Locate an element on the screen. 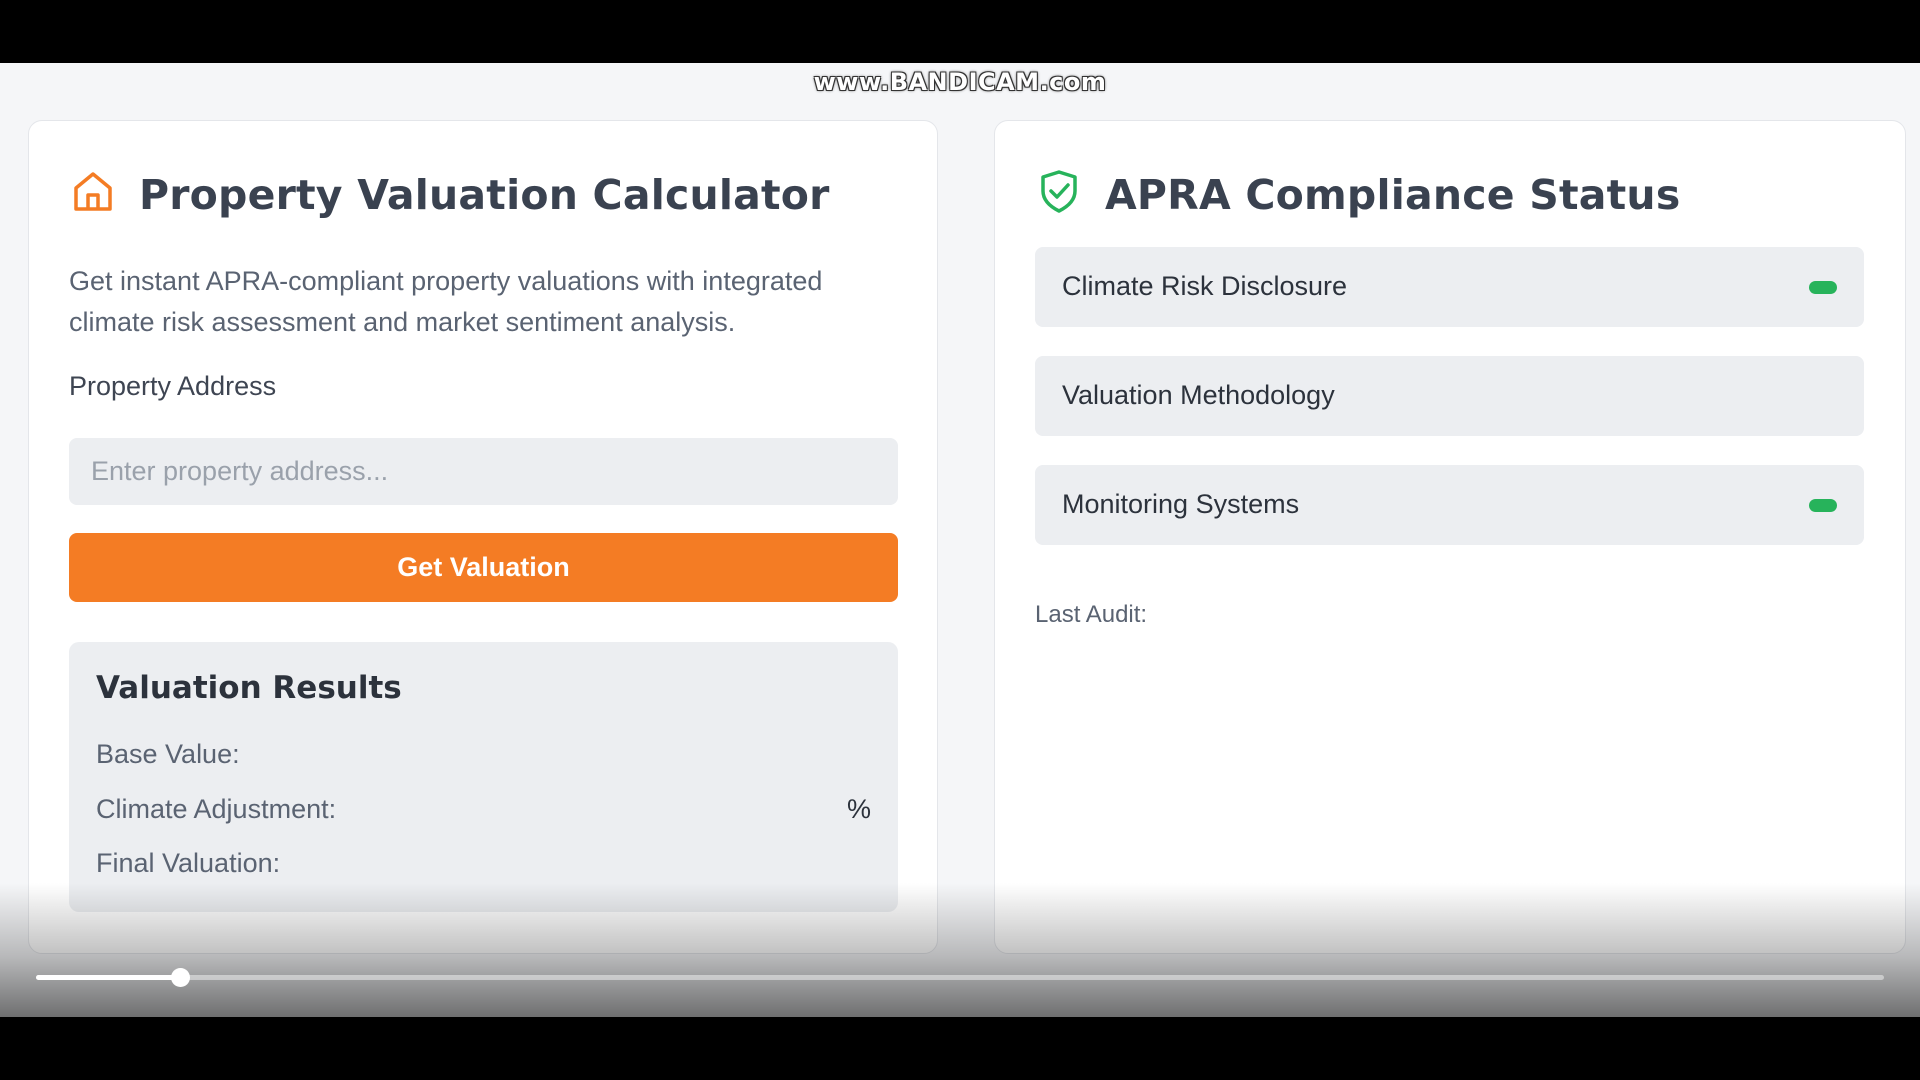  property-address-input is located at coordinates (483, 471).